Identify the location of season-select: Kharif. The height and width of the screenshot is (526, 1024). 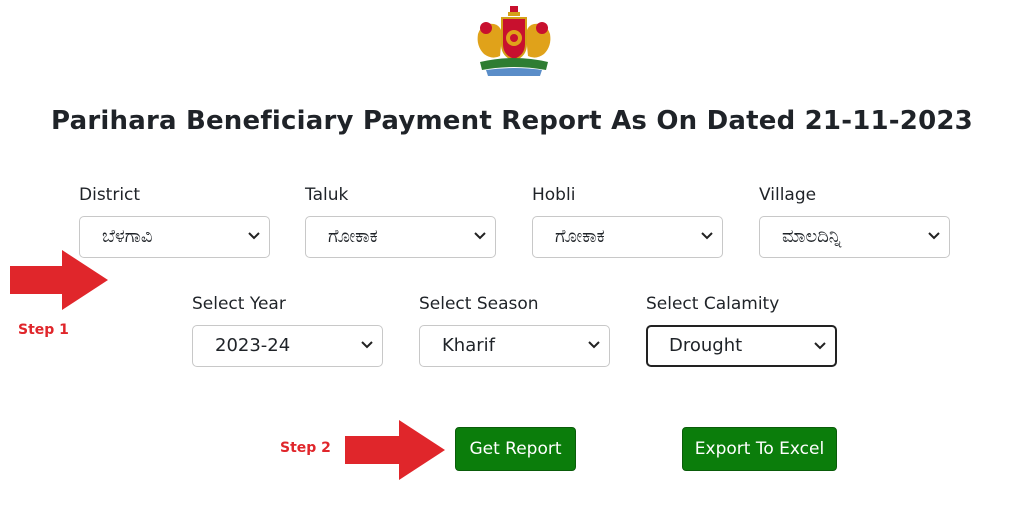
(514, 346).